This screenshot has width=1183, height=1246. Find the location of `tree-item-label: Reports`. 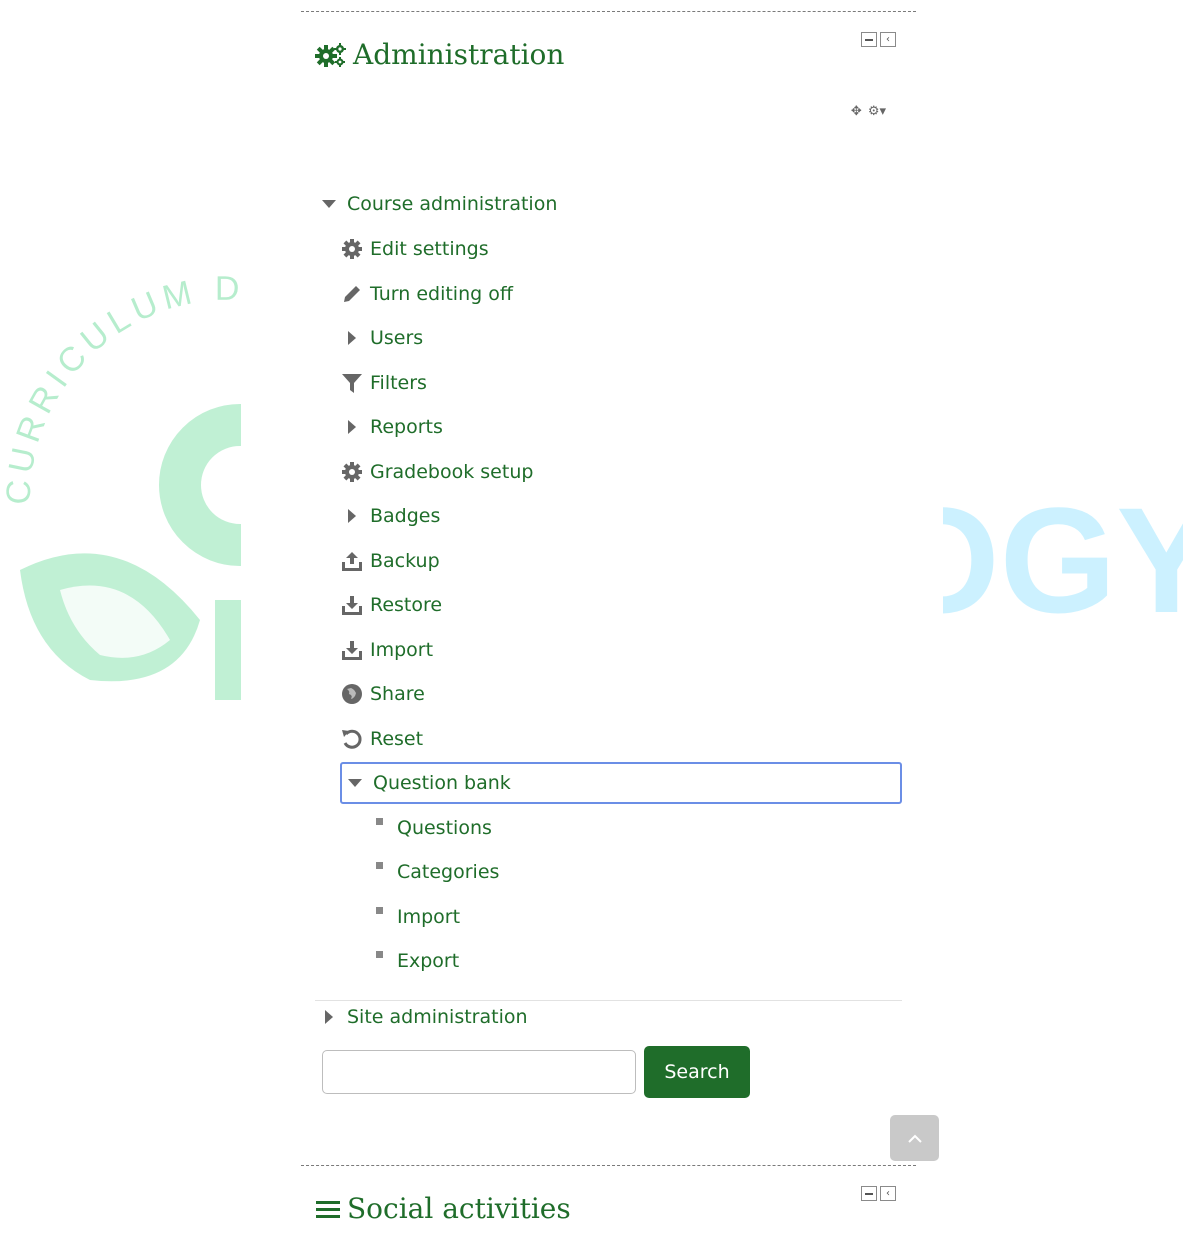

tree-item-label: Reports is located at coordinates (406, 427).